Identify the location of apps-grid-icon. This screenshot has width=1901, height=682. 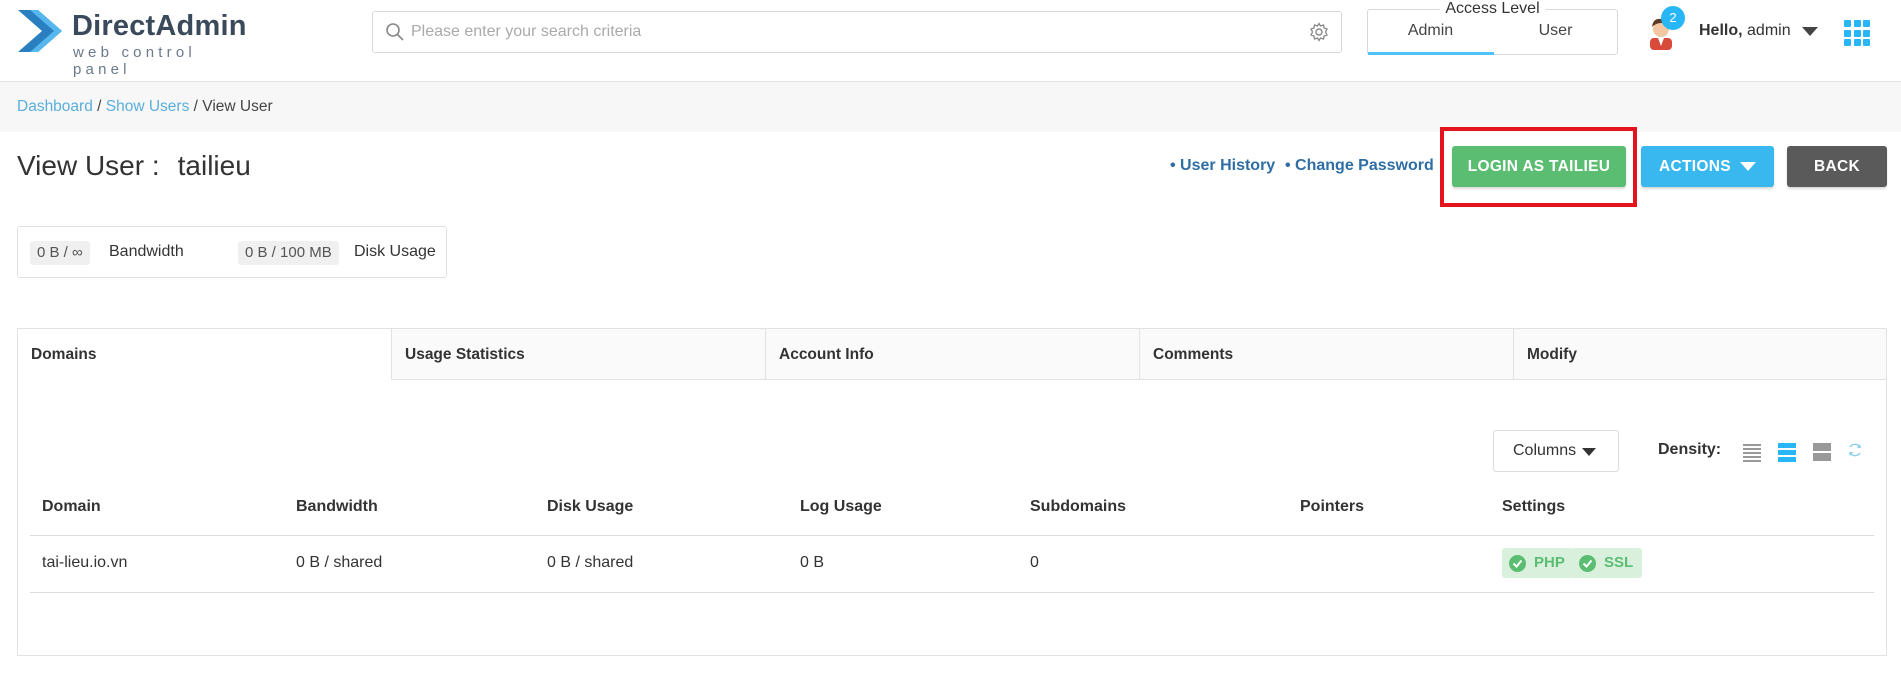
(1857, 33).